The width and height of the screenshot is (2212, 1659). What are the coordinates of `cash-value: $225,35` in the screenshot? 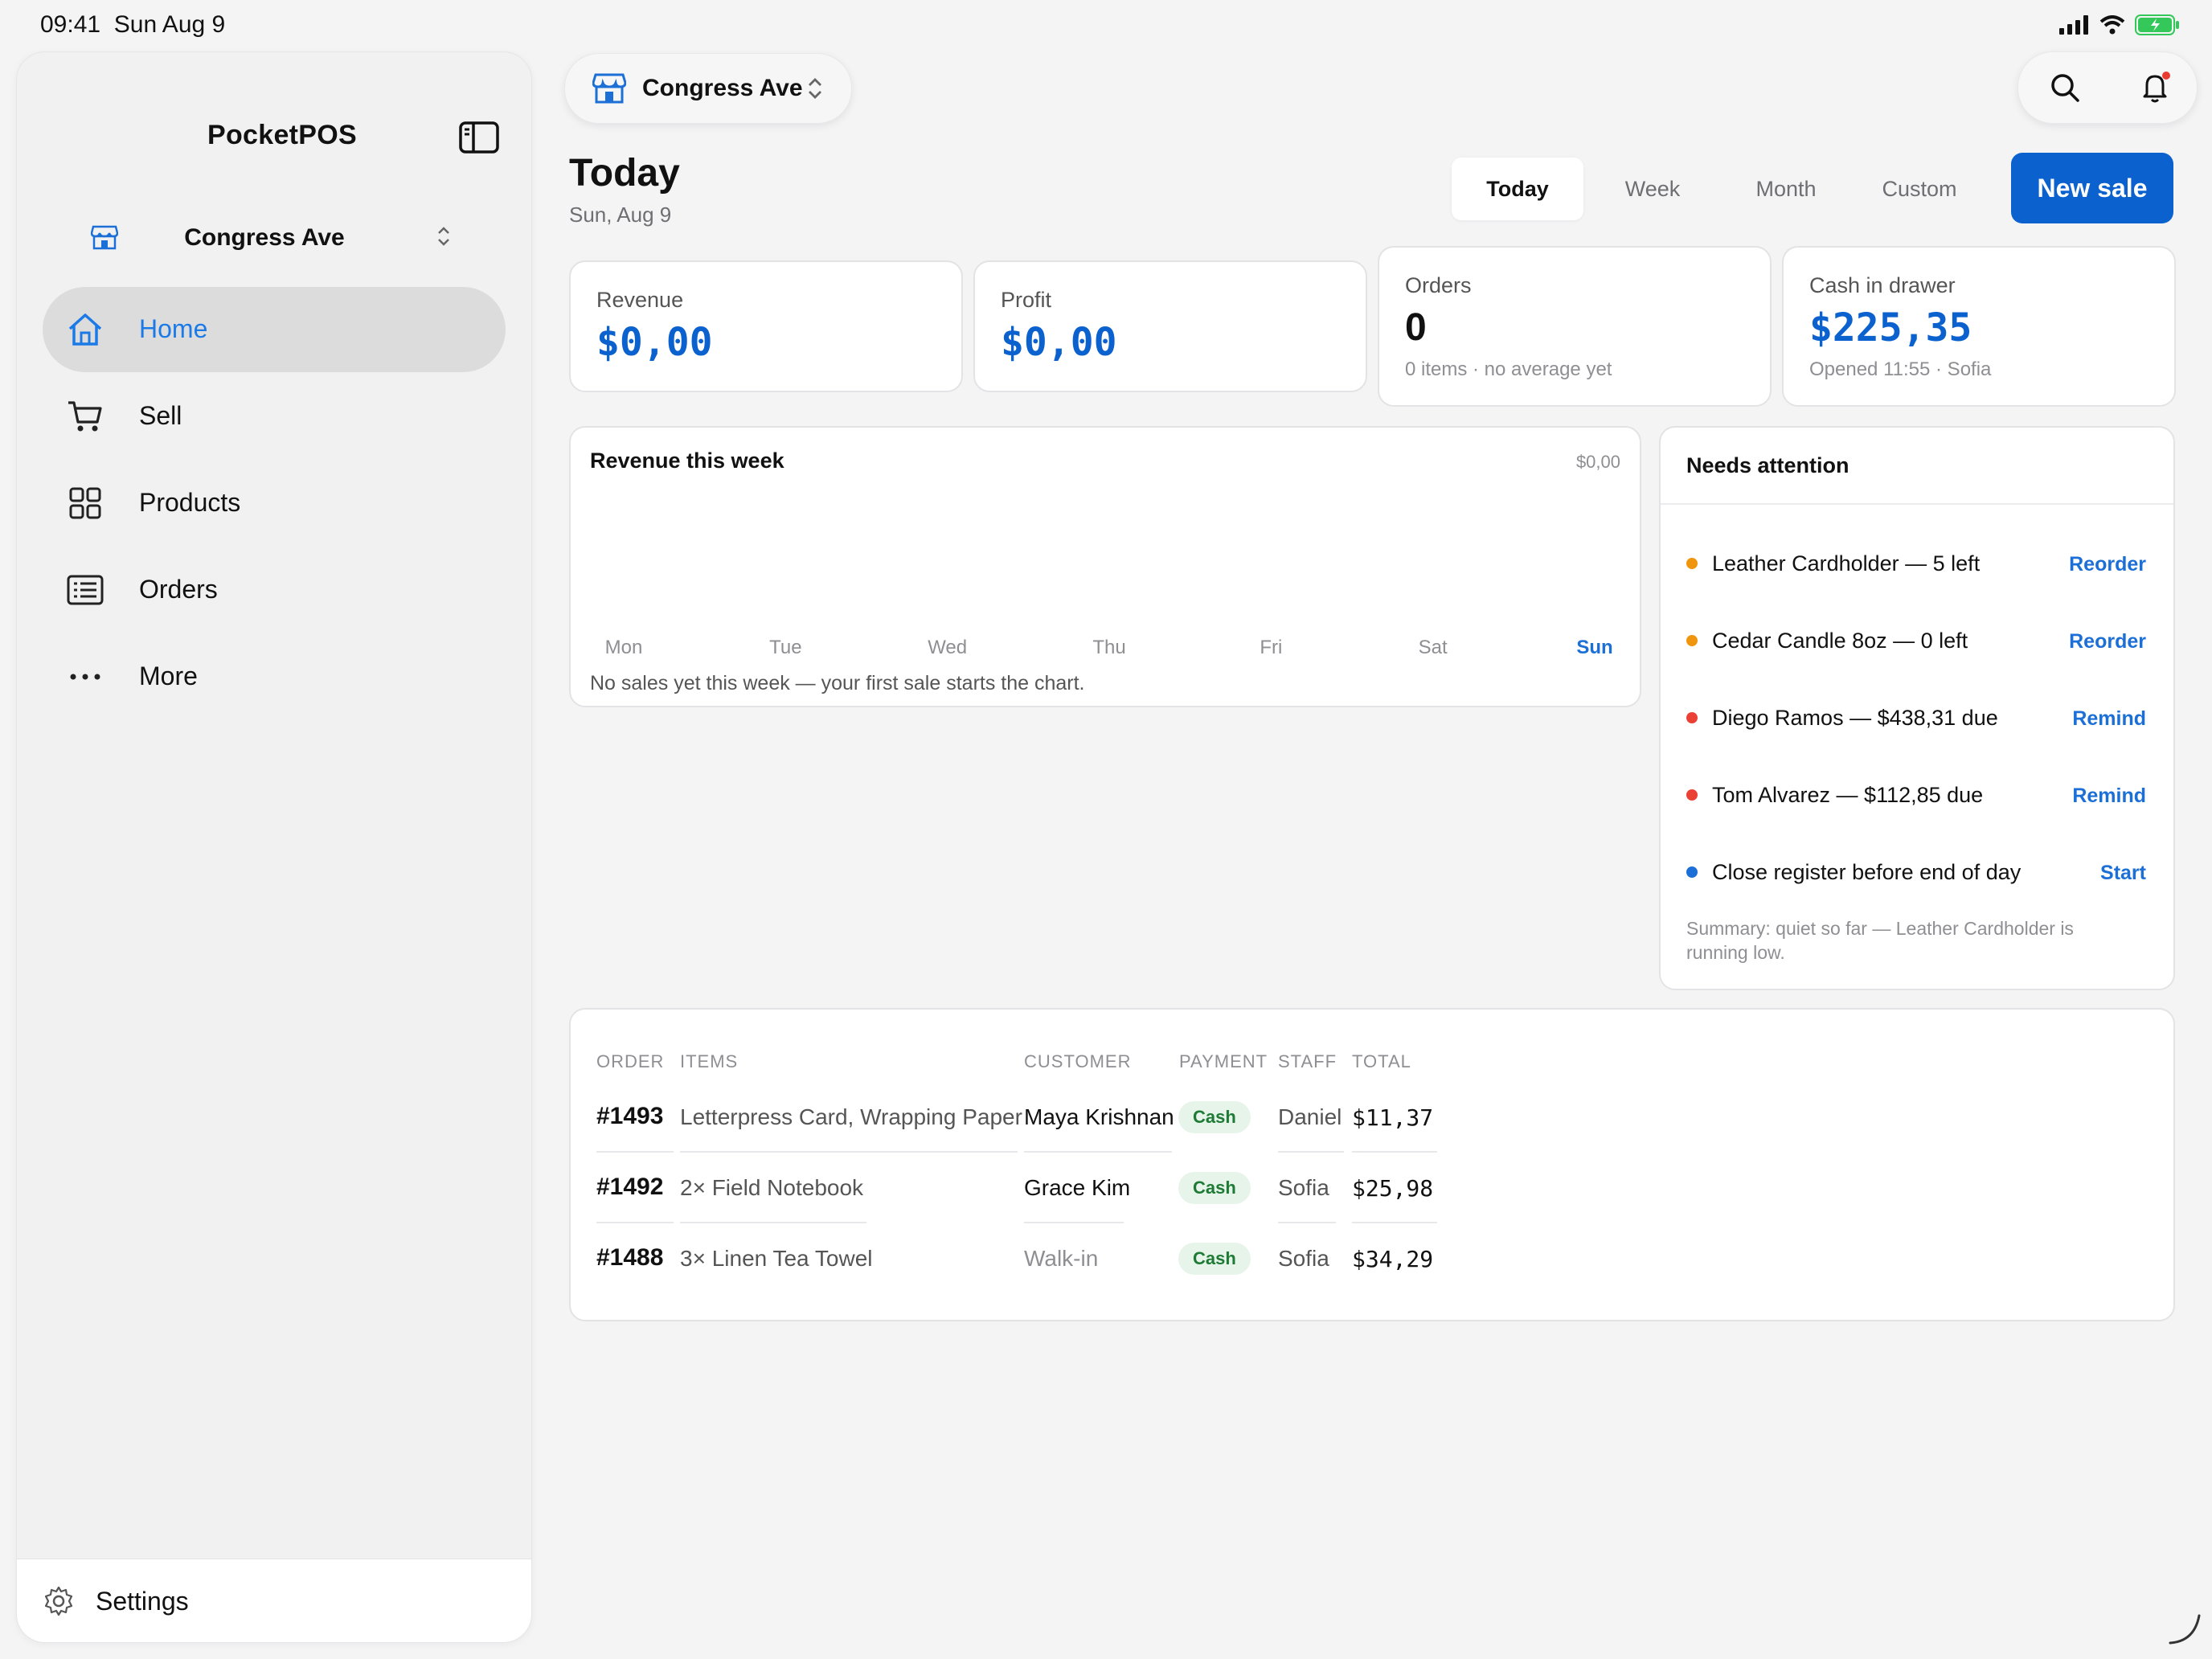 It's located at (1890, 327).